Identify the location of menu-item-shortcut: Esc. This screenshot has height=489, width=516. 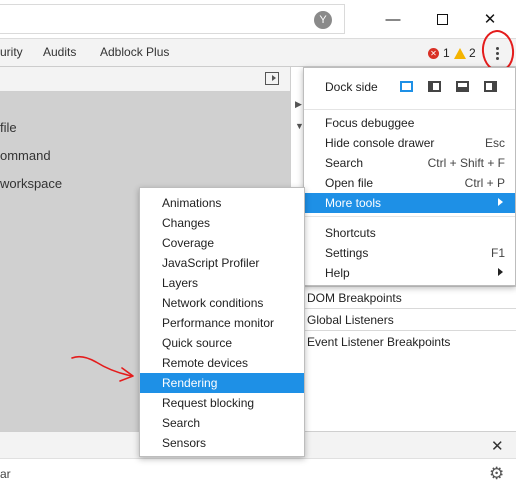
(494, 143).